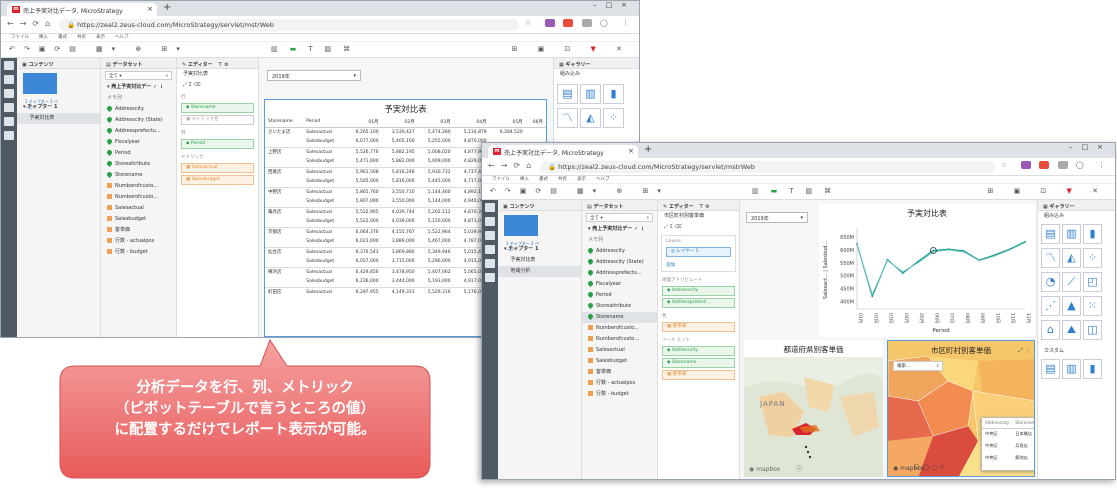 The width and height of the screenshot is (1117, 488). What do you see at coordinates (535, 122) in the screenshot?
I see `table-header: 06月` at bounding box center [535, 122].